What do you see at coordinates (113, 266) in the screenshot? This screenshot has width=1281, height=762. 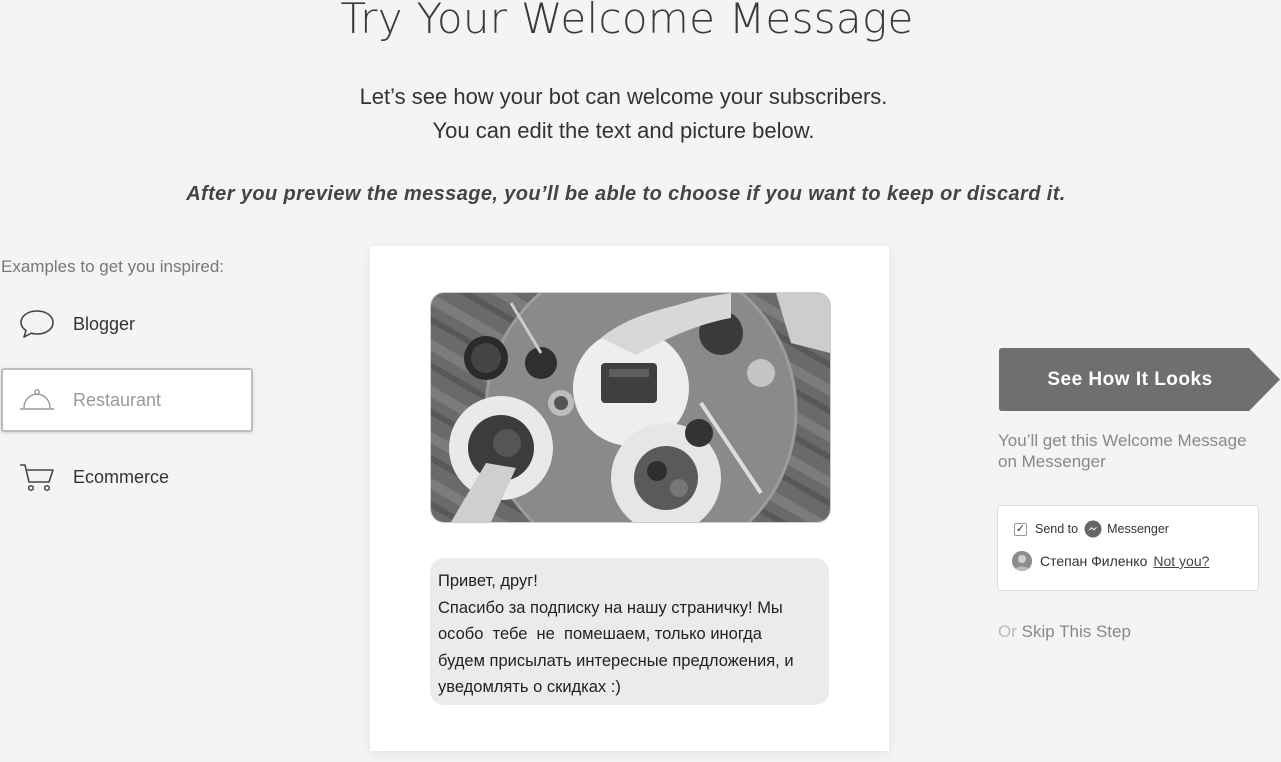 I see `examples-label: Examples to get you inspired:` at bounding box center [113, 266].